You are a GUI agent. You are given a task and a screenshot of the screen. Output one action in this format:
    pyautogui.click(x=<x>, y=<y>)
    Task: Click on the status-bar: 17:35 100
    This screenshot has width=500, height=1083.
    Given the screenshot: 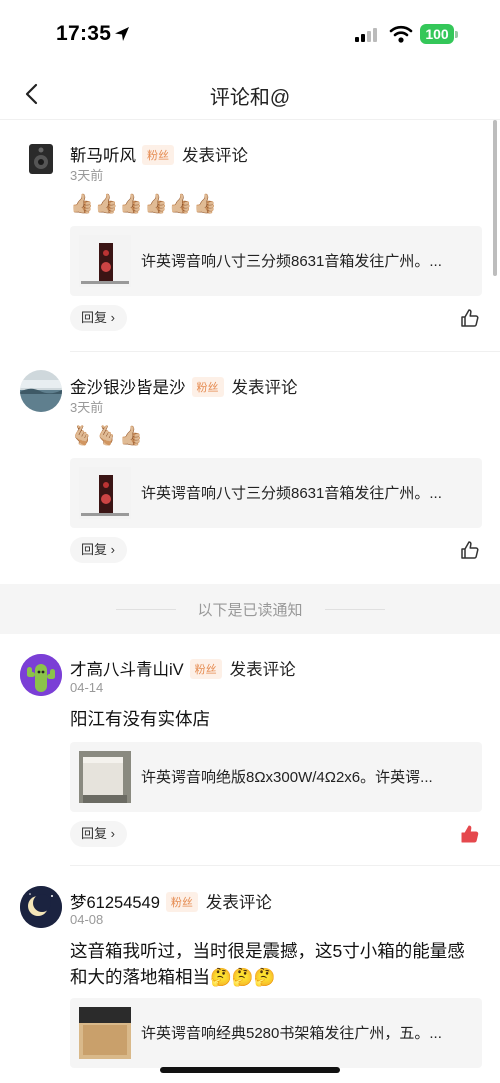 What is the action you would take?
    pyautogui.click(x=250, y=33)
    